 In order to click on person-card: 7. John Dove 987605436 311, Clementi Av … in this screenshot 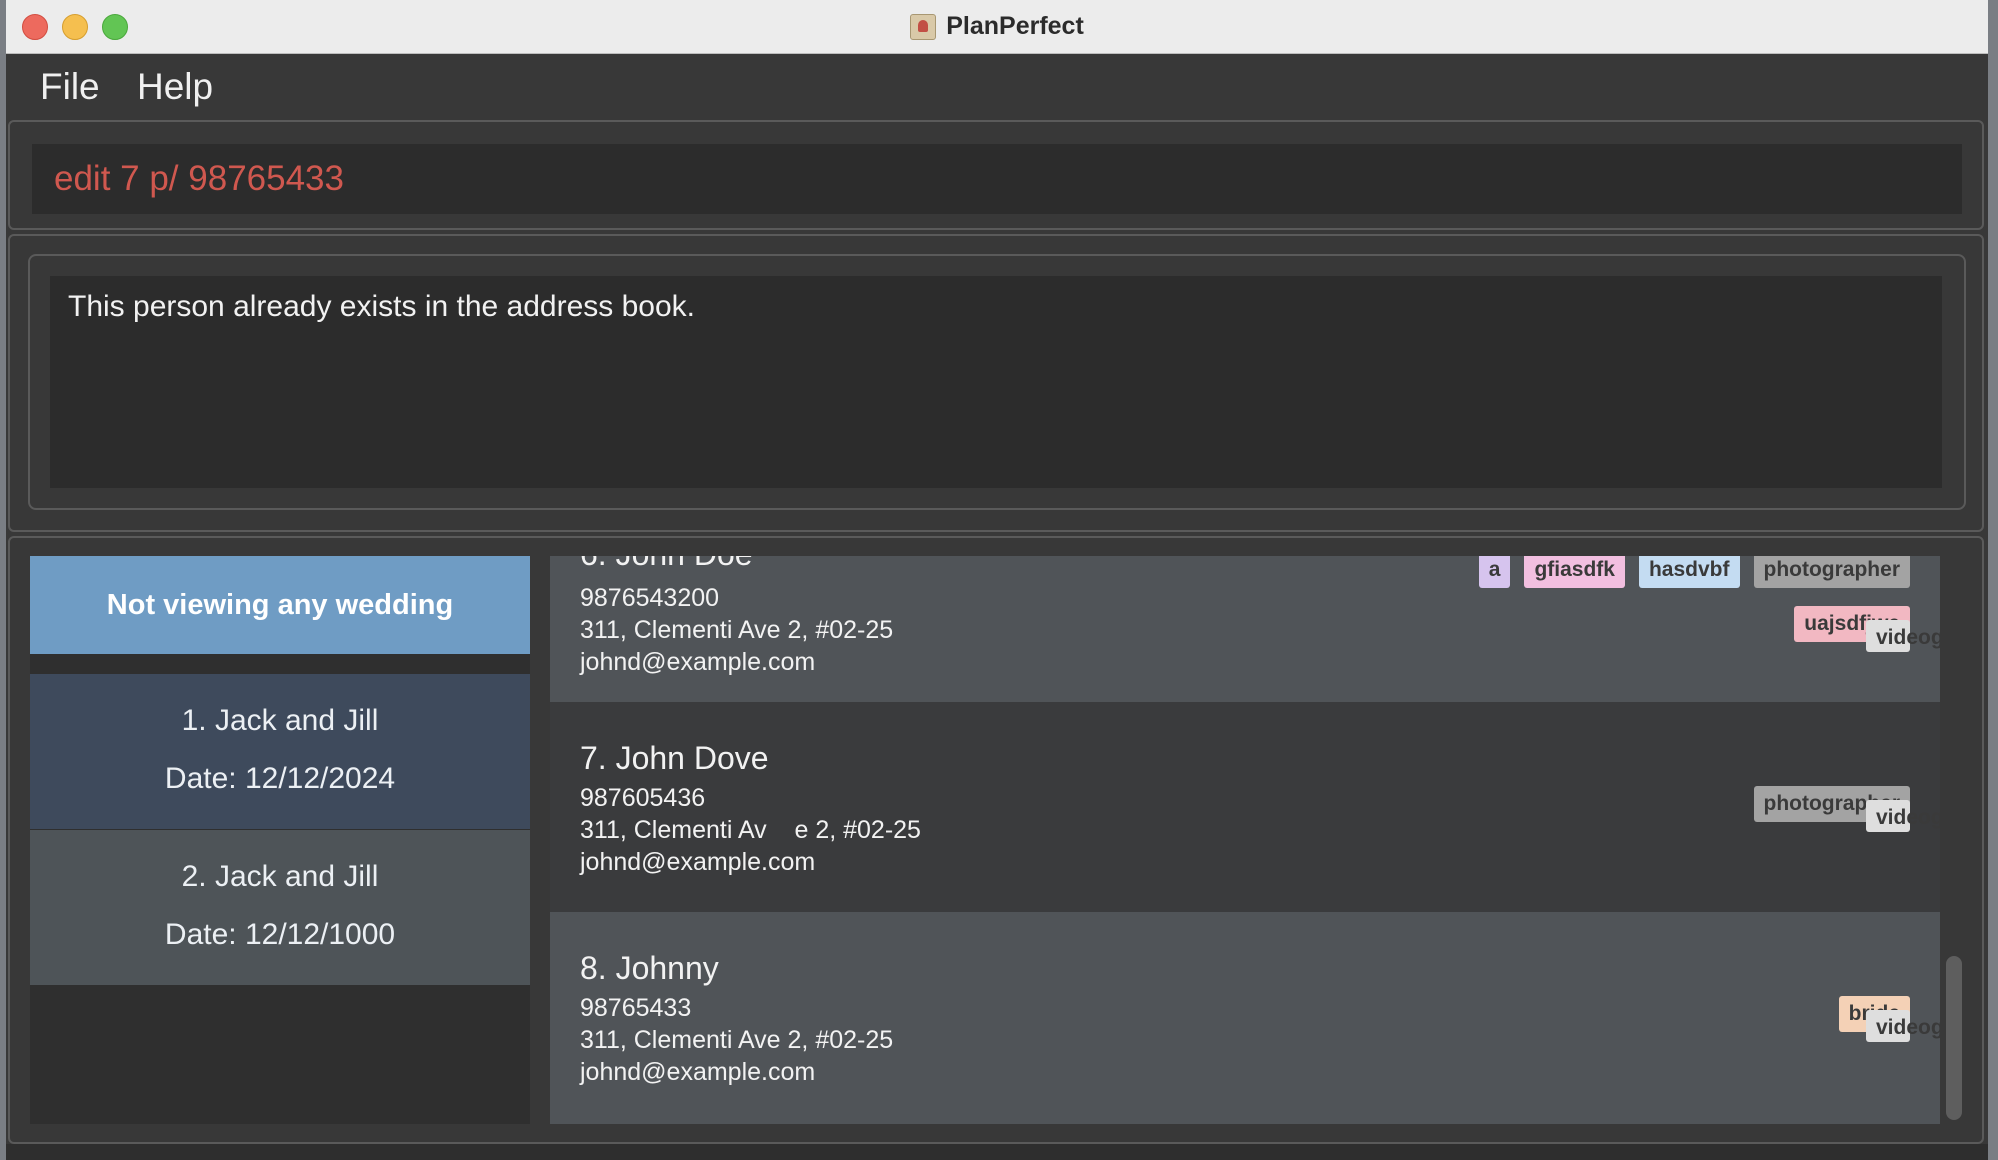, I will do `click(1245, 807)`.